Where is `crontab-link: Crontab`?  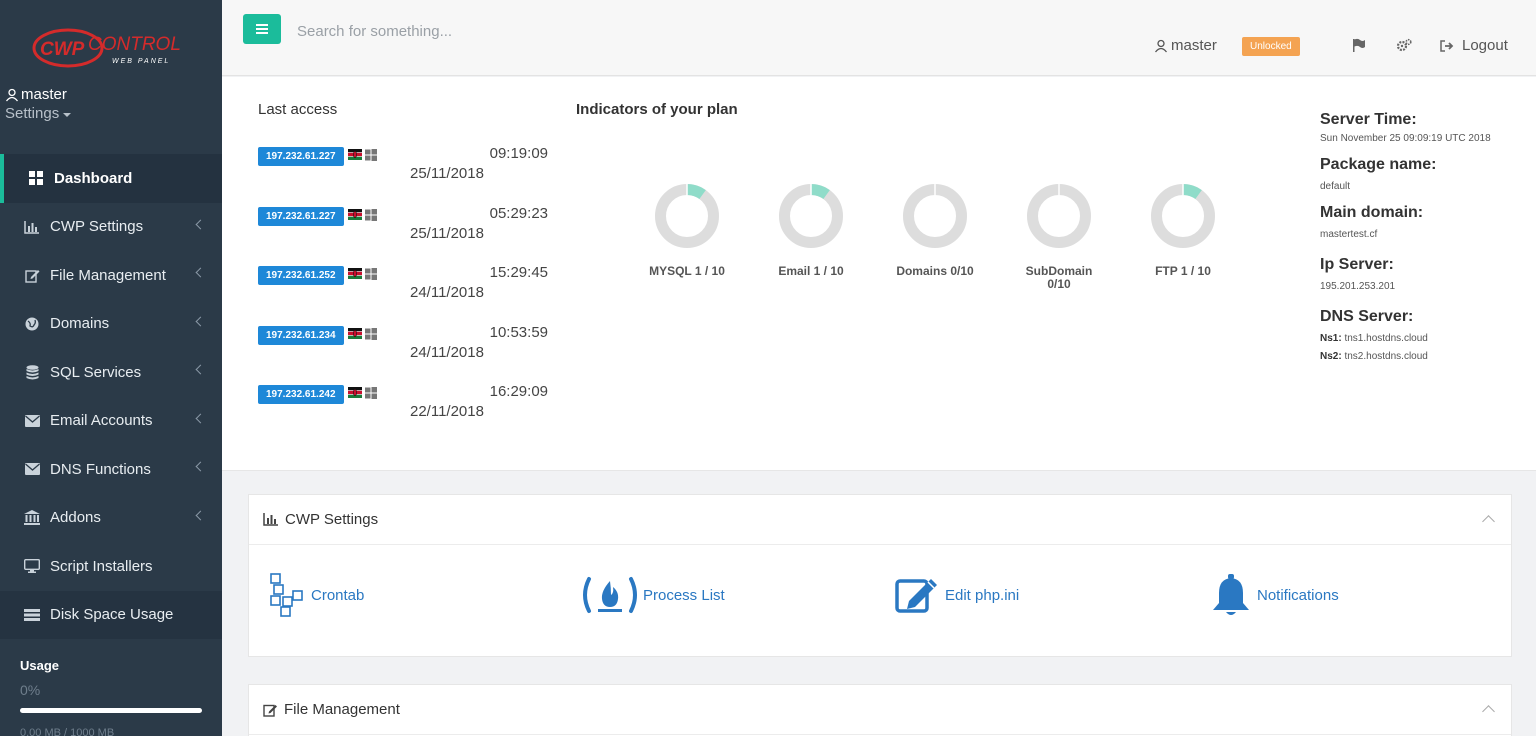 crontab-link: Crontab is located at coordinates (316, 595).